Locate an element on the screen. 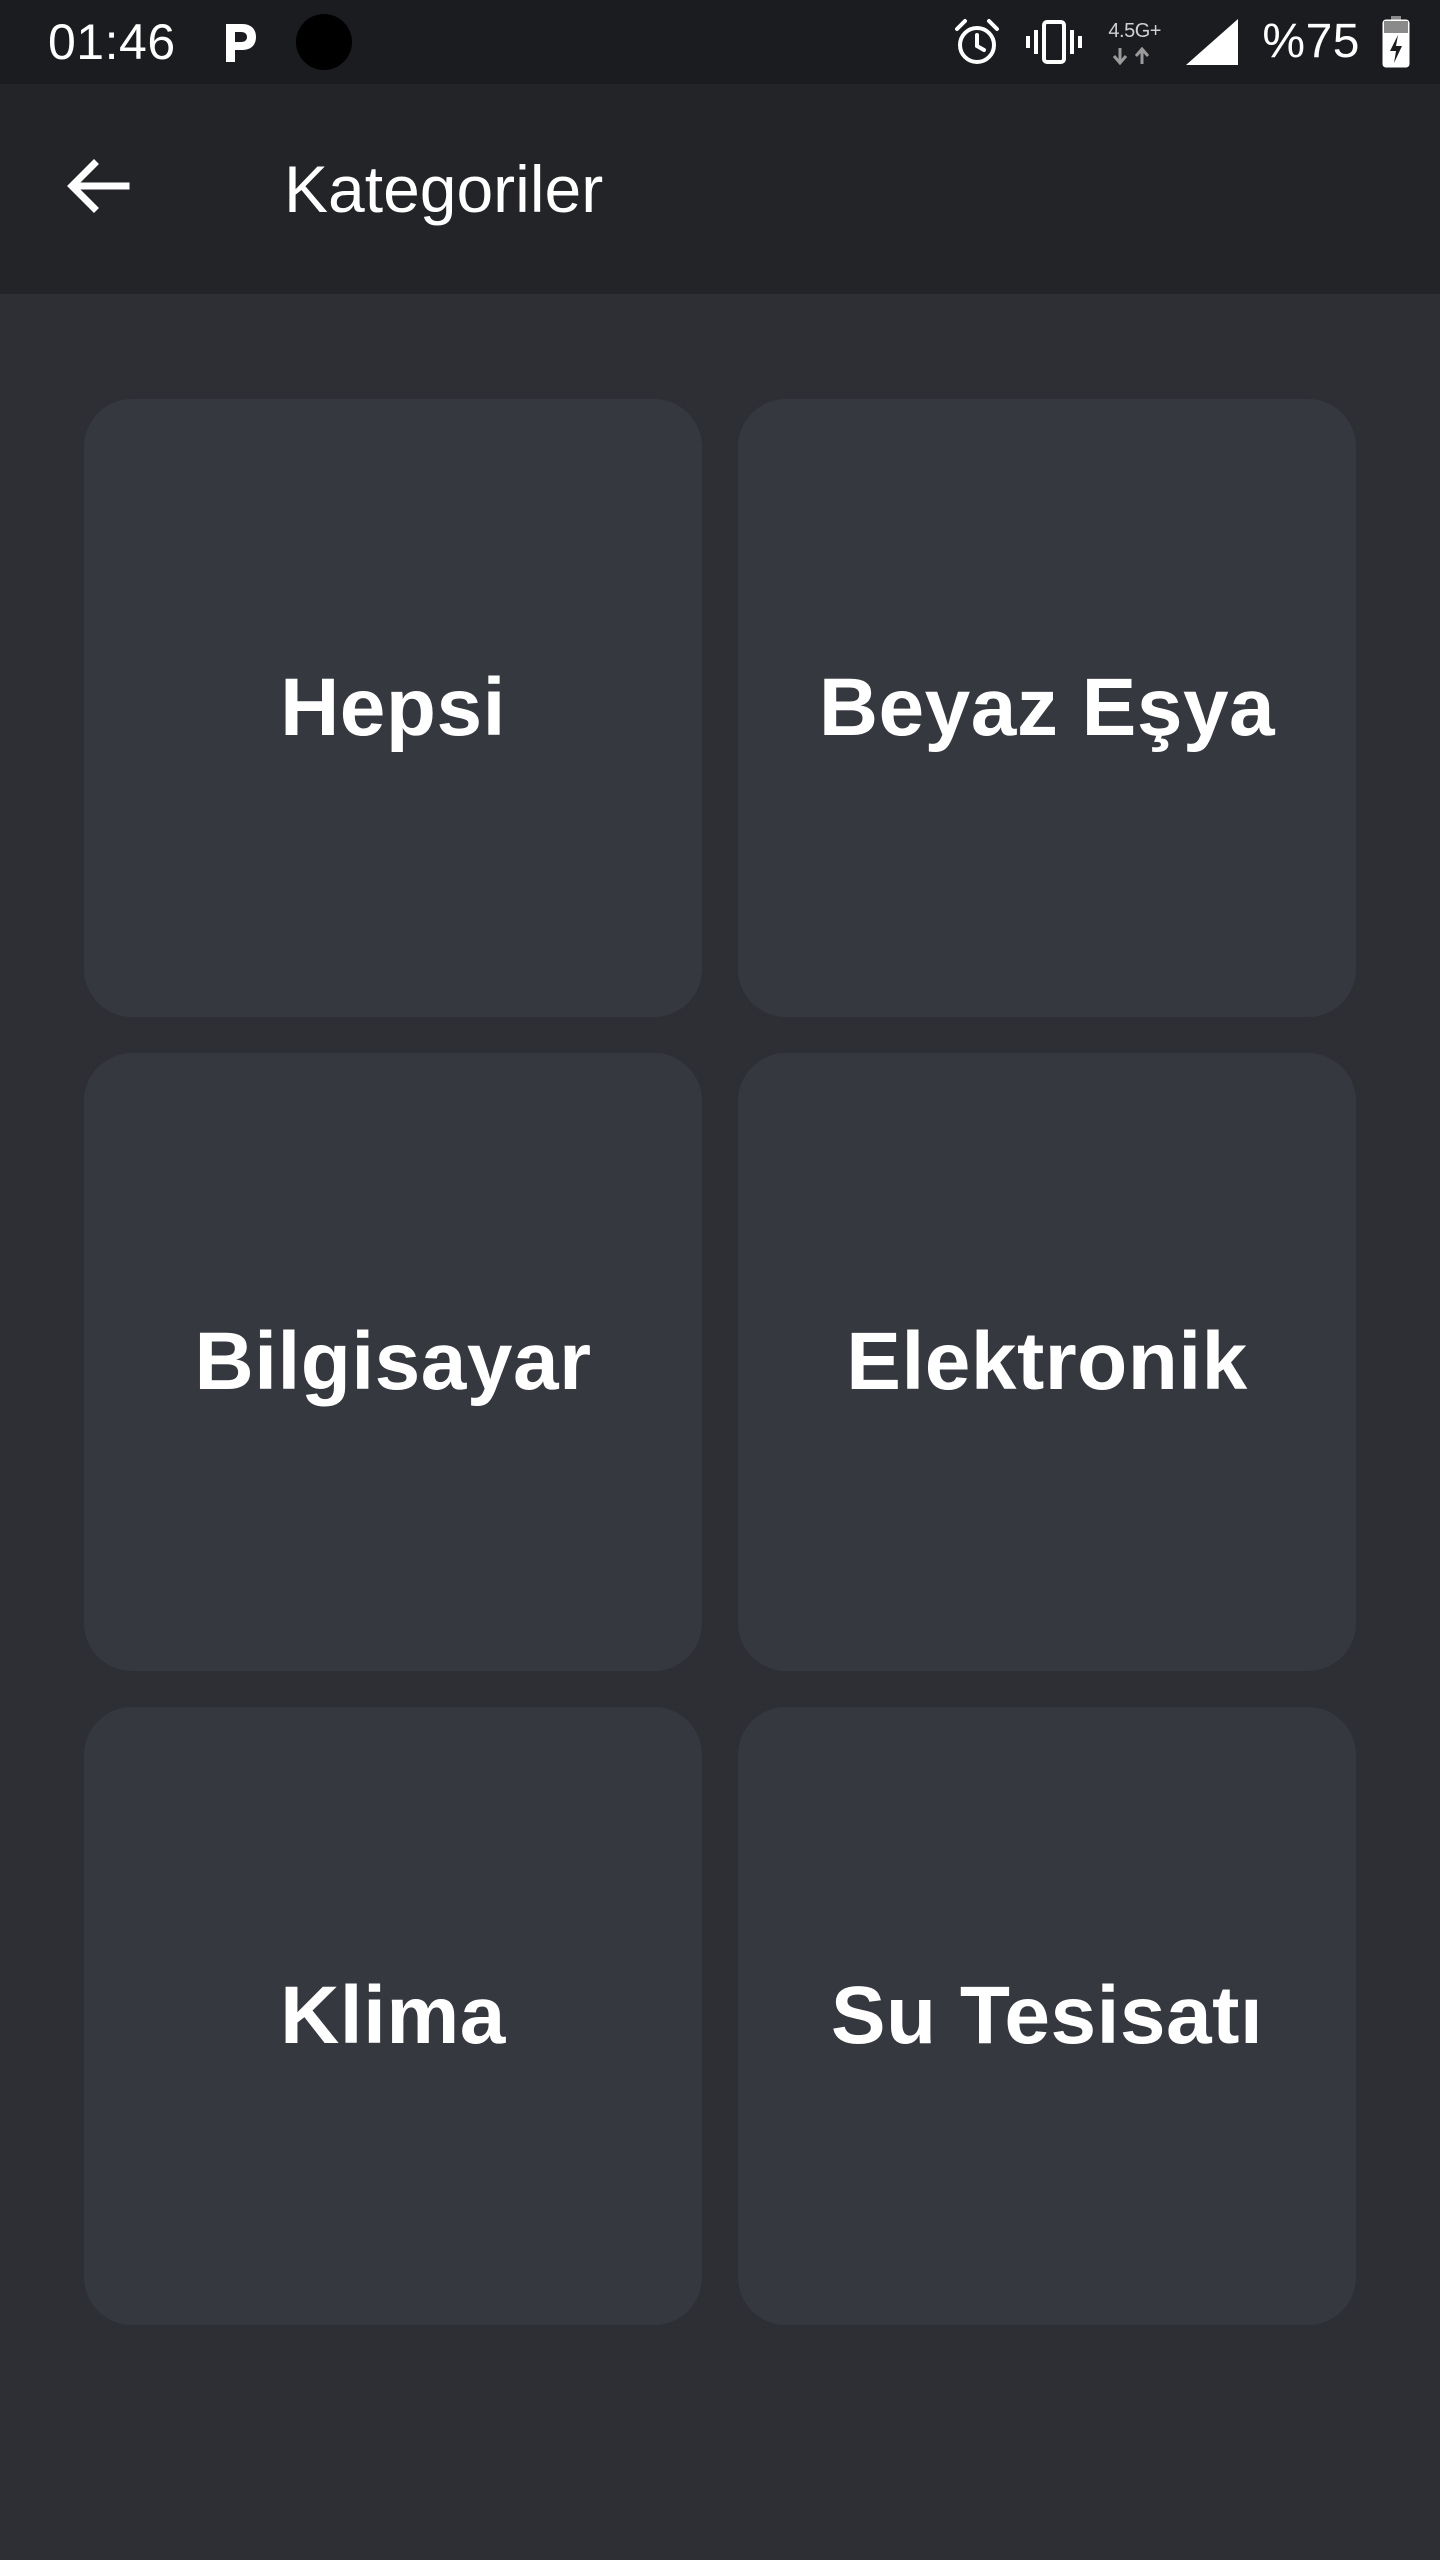 The height and width of the screenshot is (2560, 1440). arrow-left-icon is located at coordinates (98, 188).